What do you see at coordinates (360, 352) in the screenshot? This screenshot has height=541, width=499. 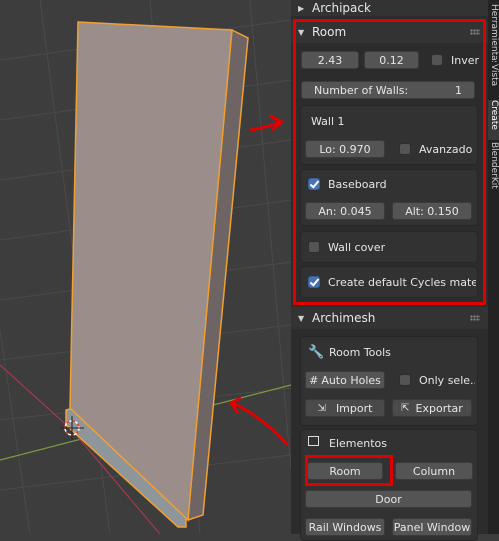 I see `room-tools-title: Room Tools` at bounding box center [360, 352].